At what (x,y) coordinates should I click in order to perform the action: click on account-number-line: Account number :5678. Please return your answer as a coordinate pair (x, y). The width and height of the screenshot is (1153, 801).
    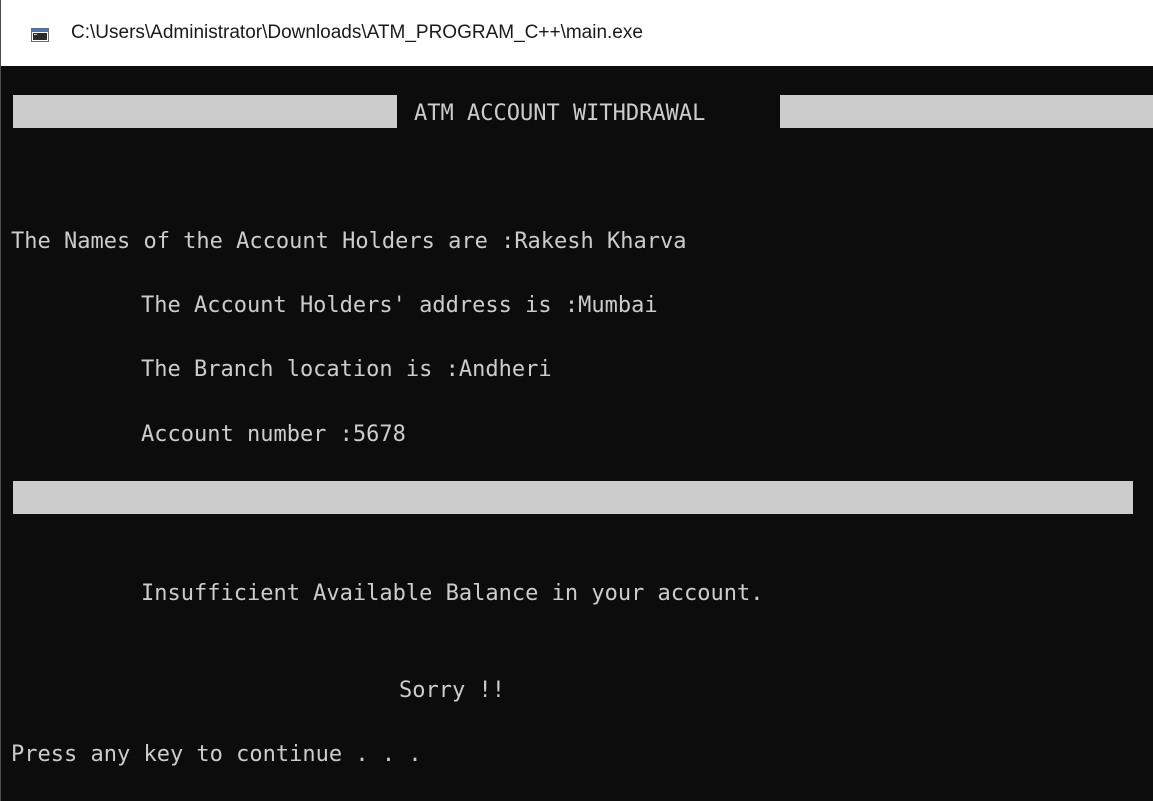
    Looking at the image, I should click on (273, 434).